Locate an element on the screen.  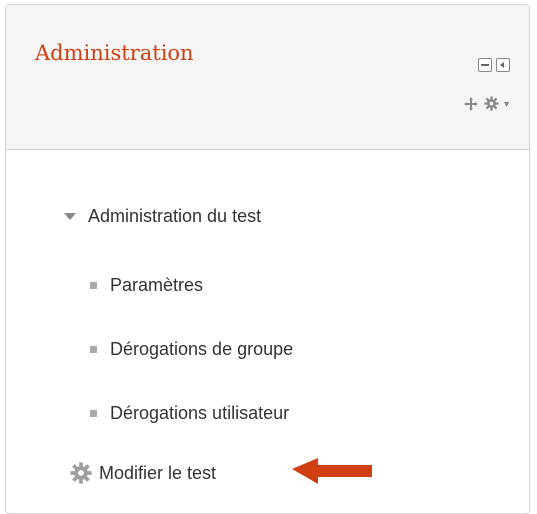
nav-item-label: Dérogations utilisateur is located at coordinates (200, 413).